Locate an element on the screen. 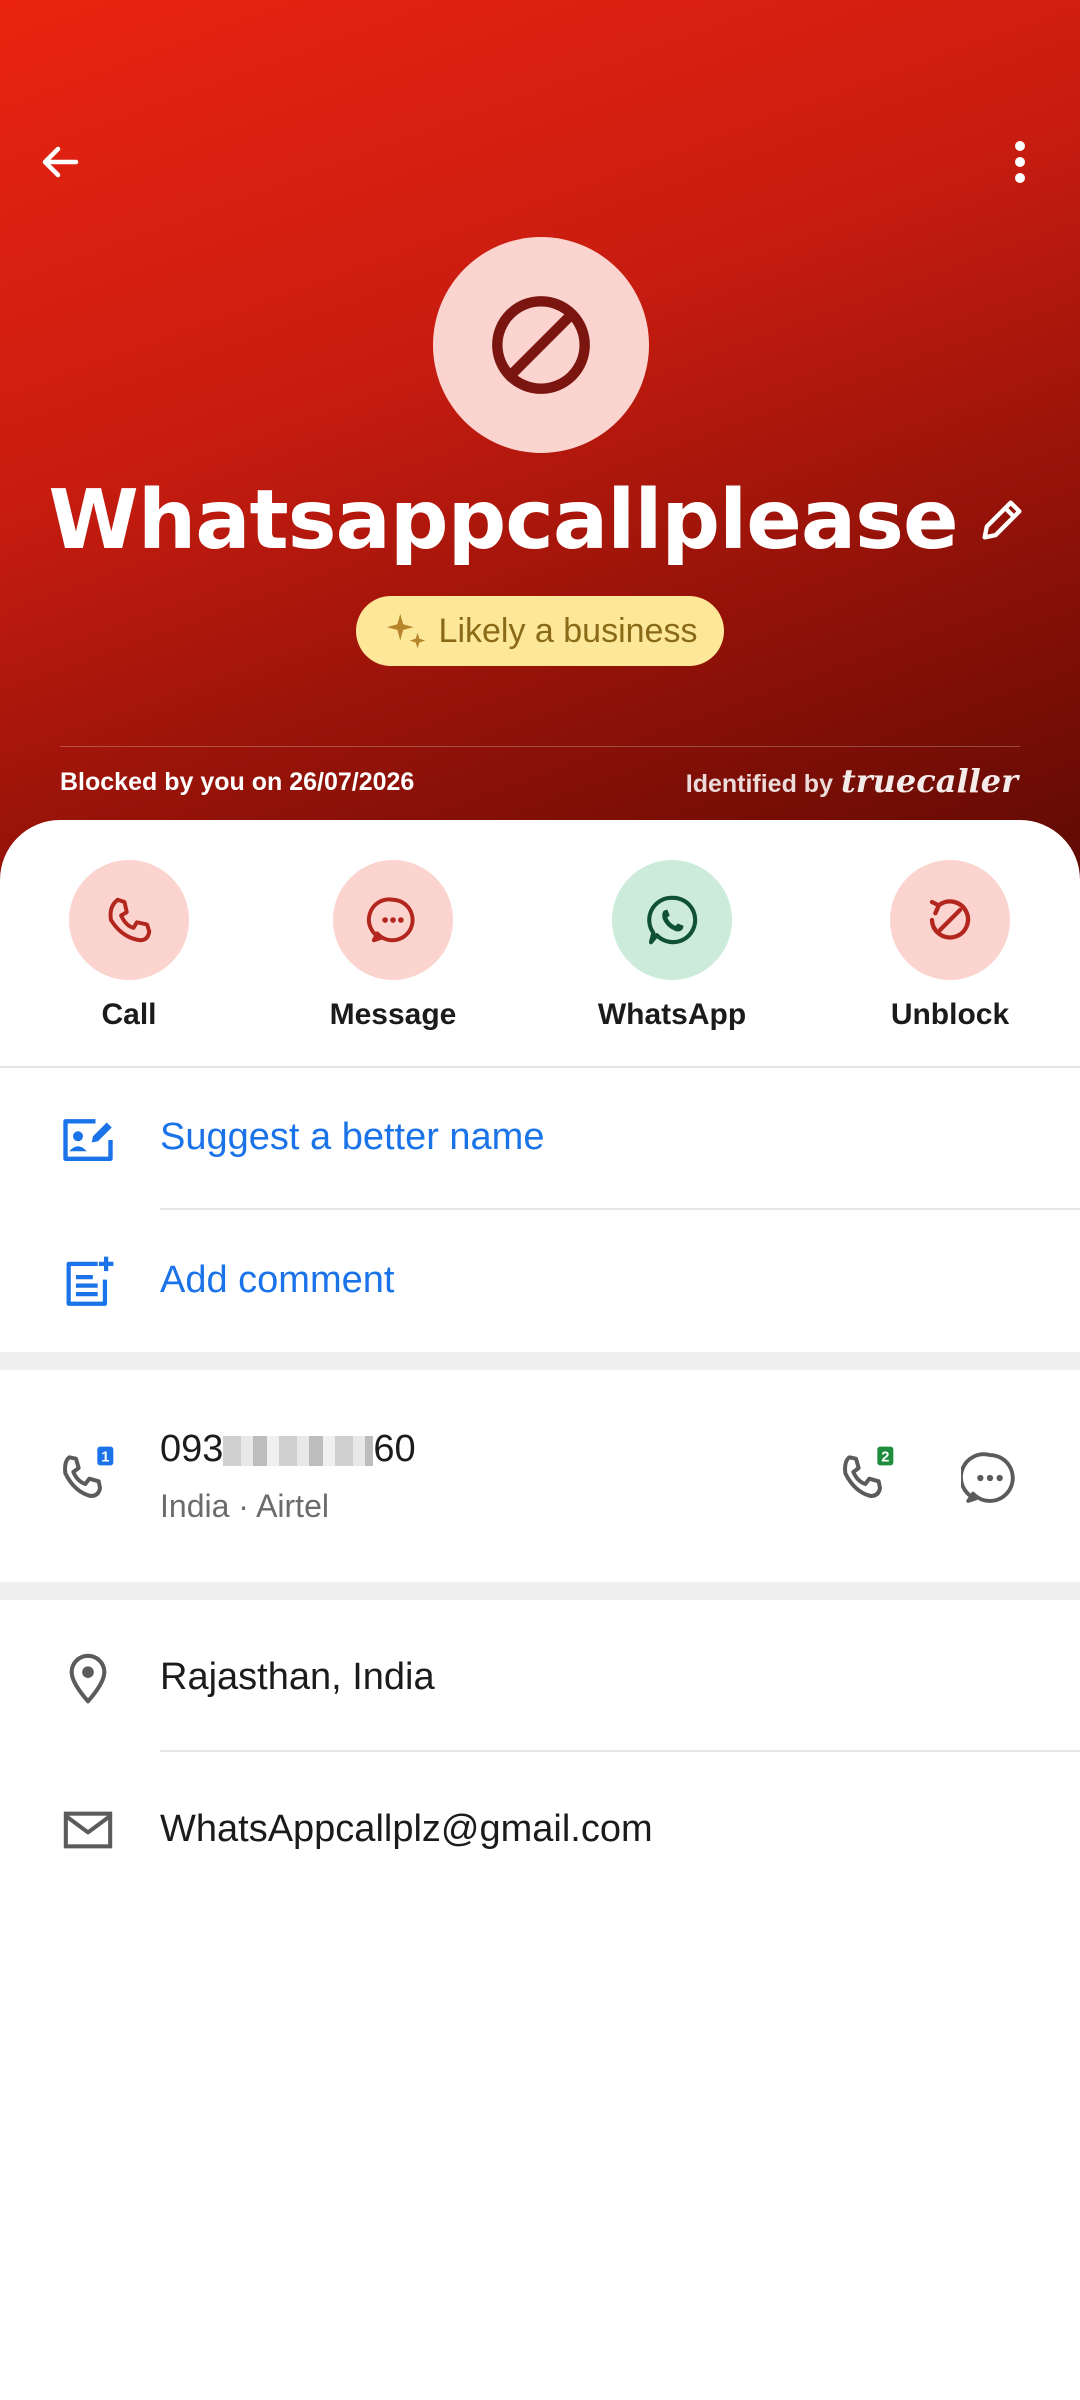 This screenshot has height=2400, width=1080. sms-button is located at coordinates (990, 1478).